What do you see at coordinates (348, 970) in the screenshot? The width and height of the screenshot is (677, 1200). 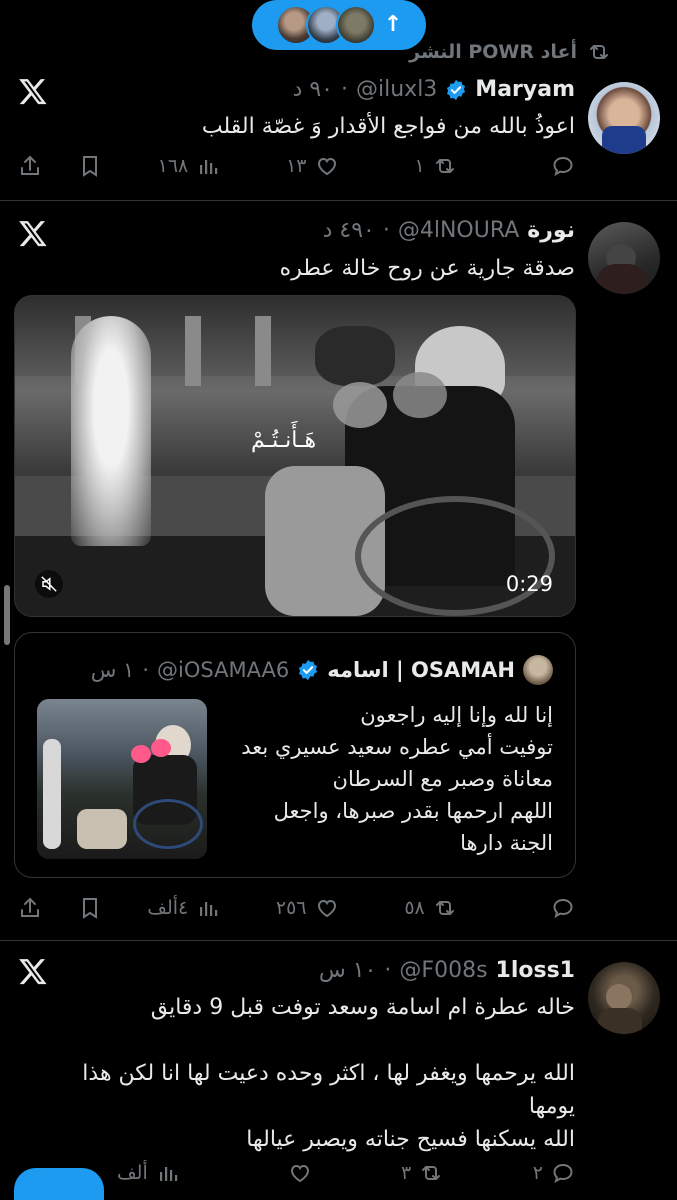 I see `timestamp: ١٠ س` at bounding box center [348, 970].